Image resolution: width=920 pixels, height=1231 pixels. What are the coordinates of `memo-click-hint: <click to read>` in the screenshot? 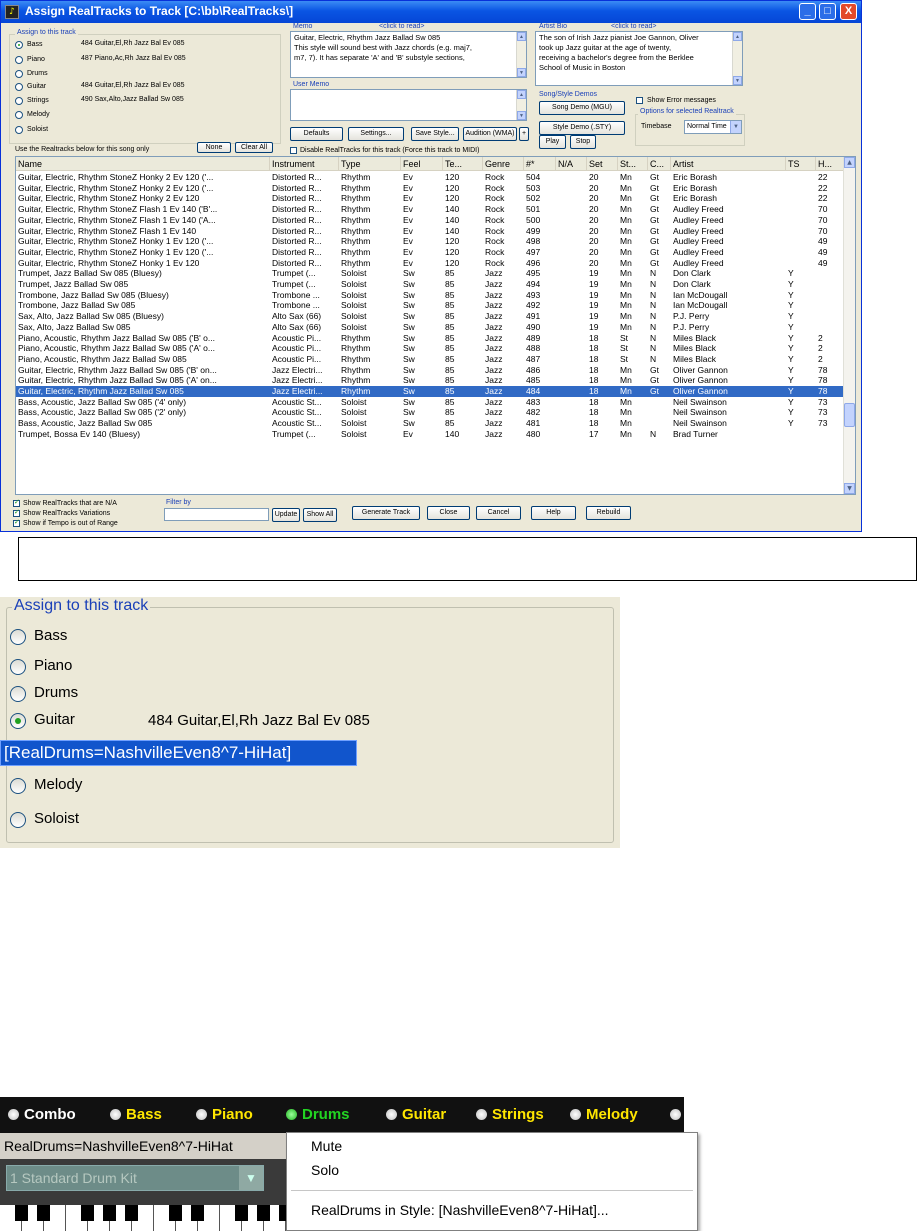 It's located at (402, 26).